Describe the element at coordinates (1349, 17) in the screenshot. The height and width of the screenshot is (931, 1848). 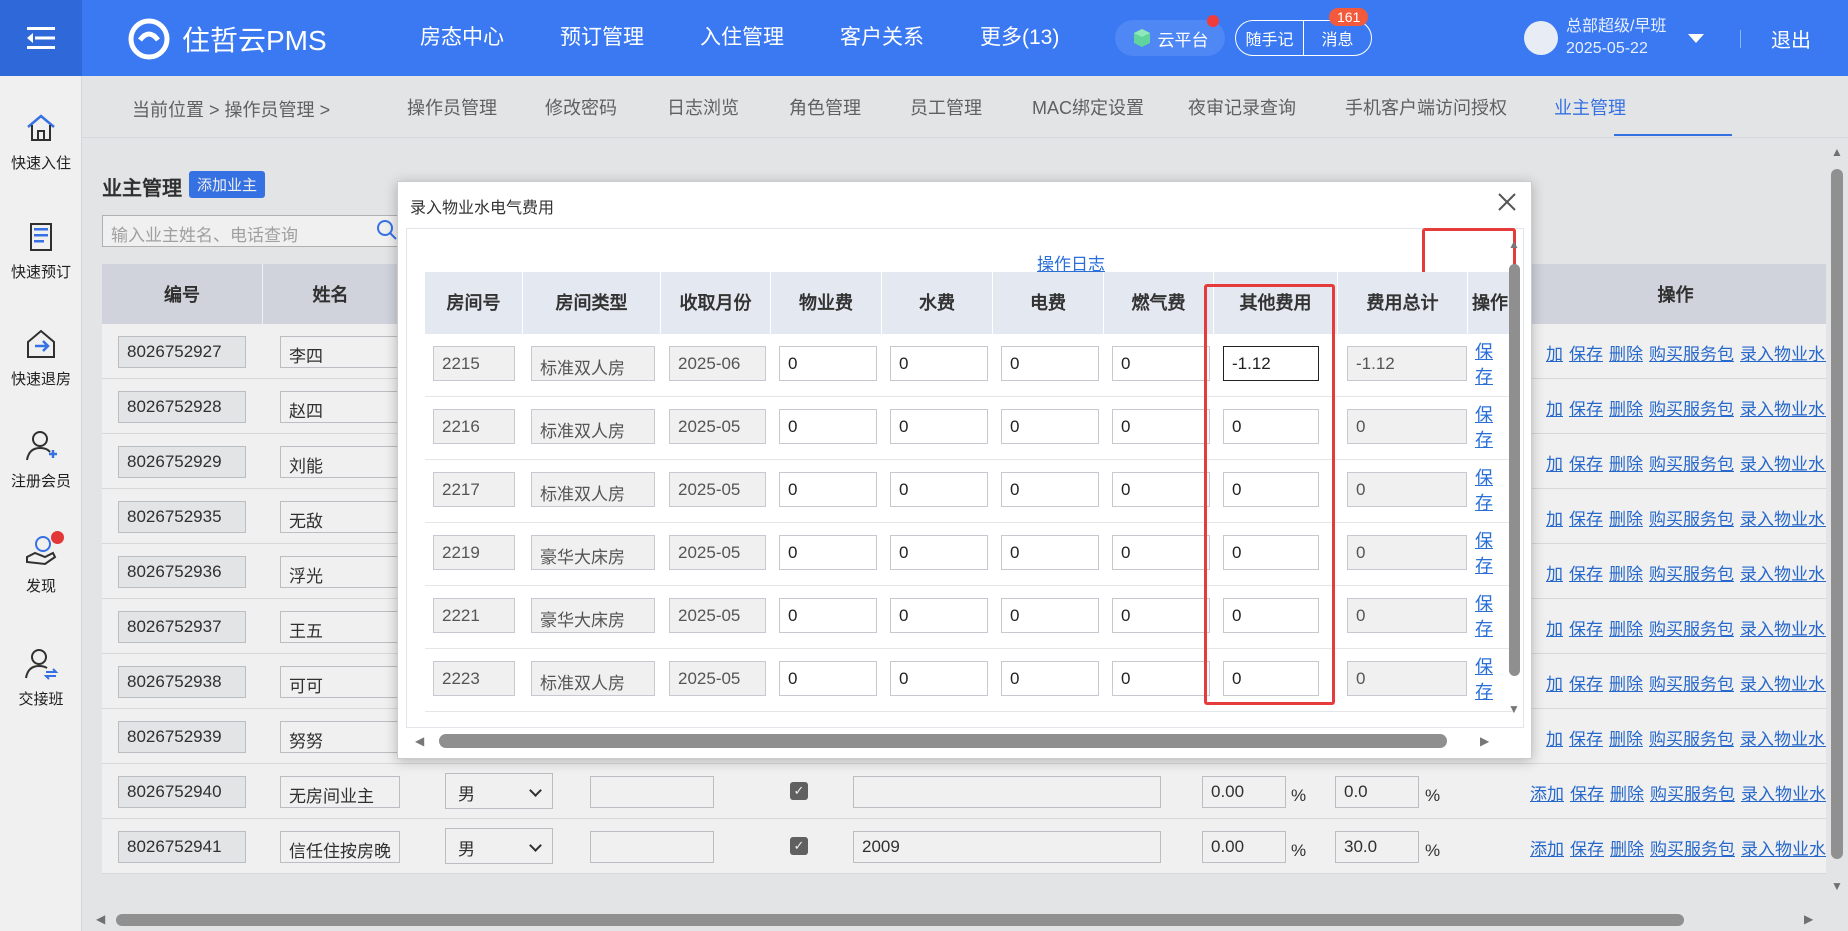
I see `message-count-badge: 161` at that location.